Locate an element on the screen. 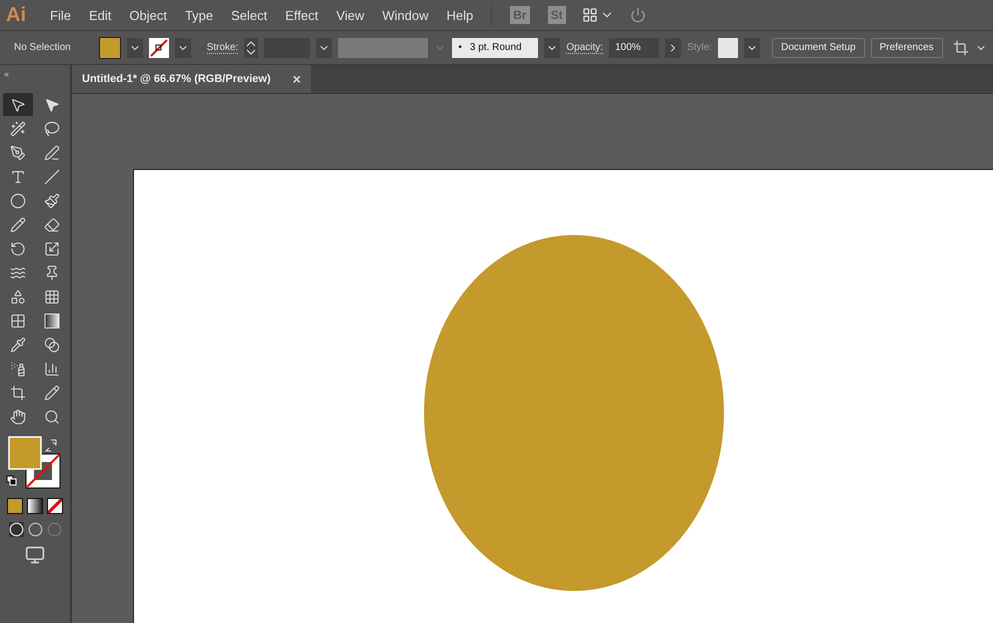  color-mode-swatch is located at coordinates (15, 506).